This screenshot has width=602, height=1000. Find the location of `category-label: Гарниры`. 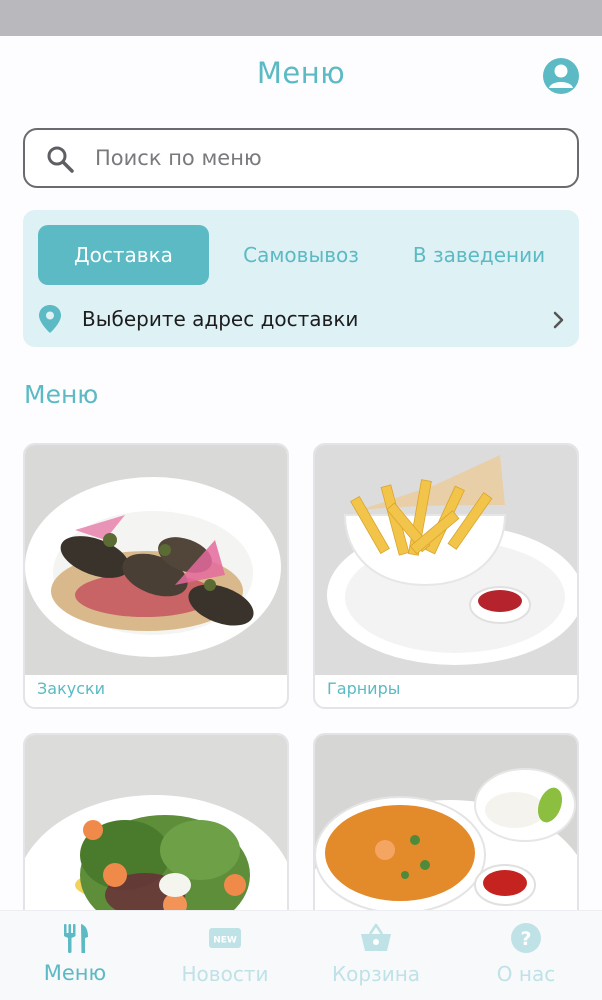

category-label: Гарниры is located at coordinates (364, 688).